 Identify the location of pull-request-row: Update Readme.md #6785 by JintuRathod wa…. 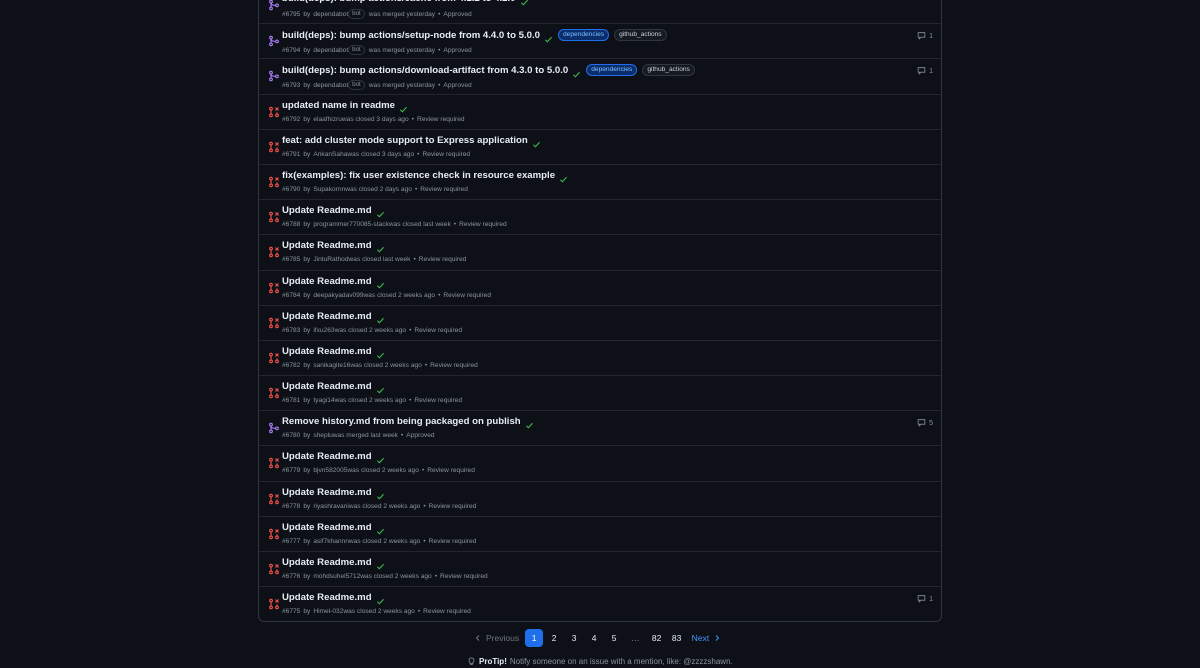
(600, 251).